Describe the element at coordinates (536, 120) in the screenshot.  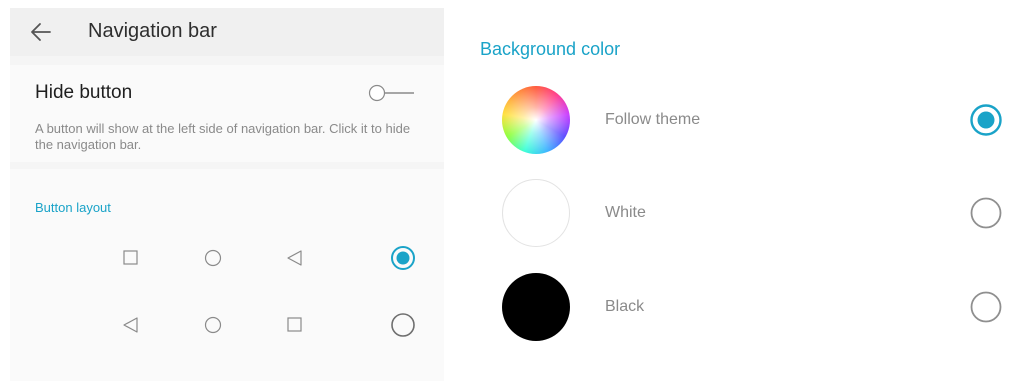
I see `theme-gradient-swatch` at that location.